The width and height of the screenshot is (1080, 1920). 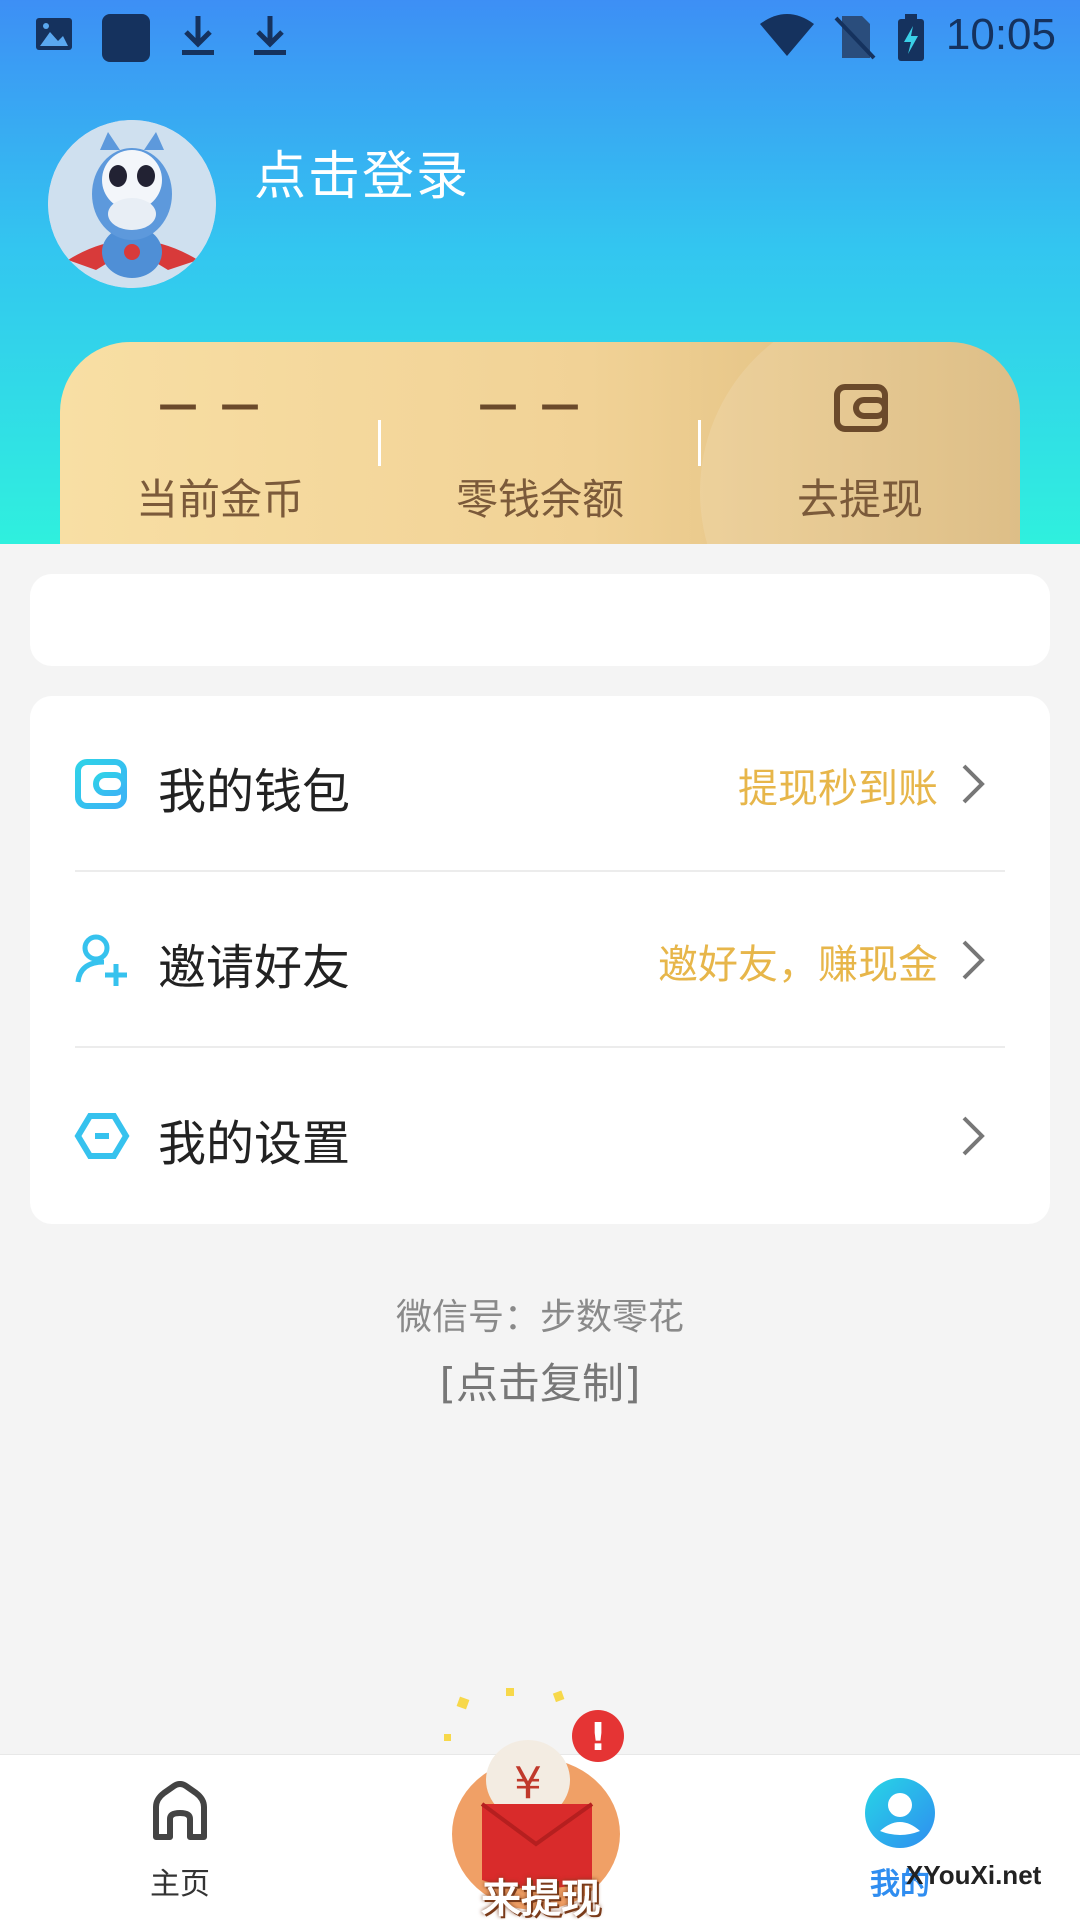 I want to click on mascot-avatar-icon, so click(x=132, y=204).